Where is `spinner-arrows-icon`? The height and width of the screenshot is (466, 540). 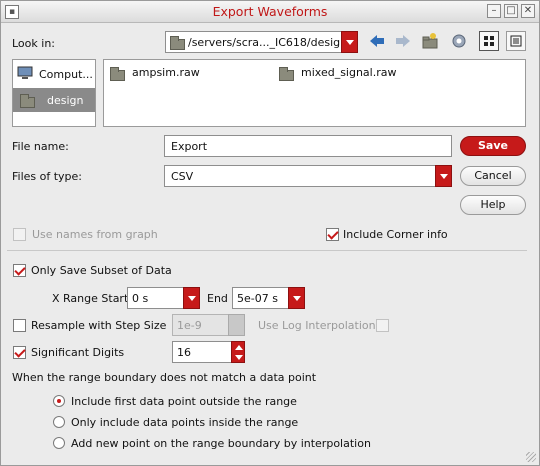
spinner-arrows-icon is located at coordinates (238, 352).